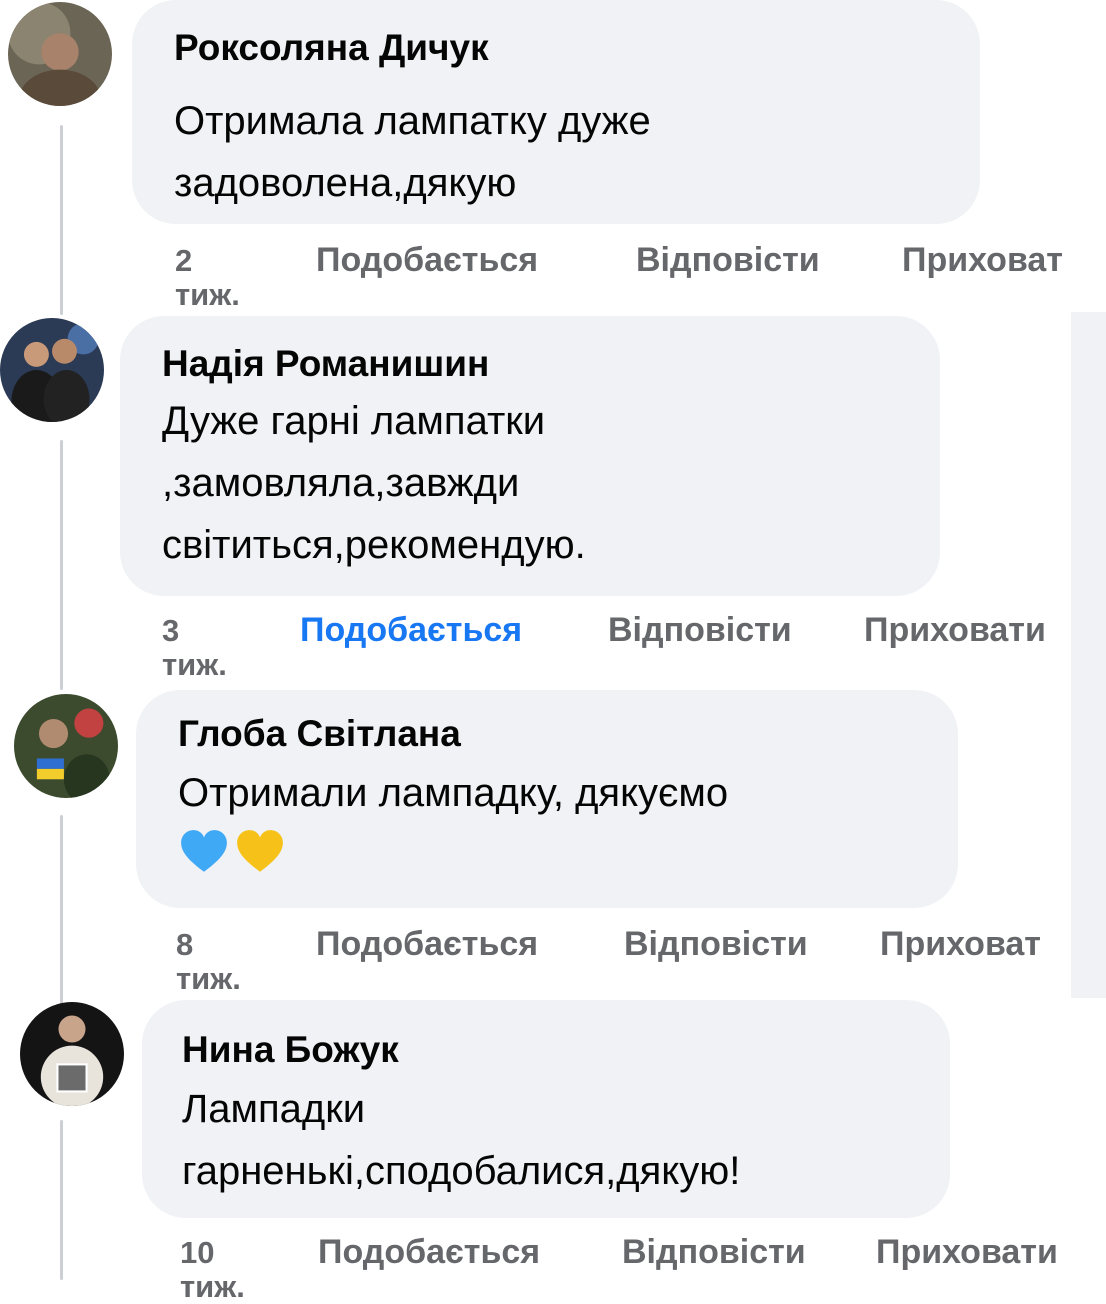 The image size is (1106, 1304). I want to click on comment-author: Роксоляна Дичук, so click(577, 48).